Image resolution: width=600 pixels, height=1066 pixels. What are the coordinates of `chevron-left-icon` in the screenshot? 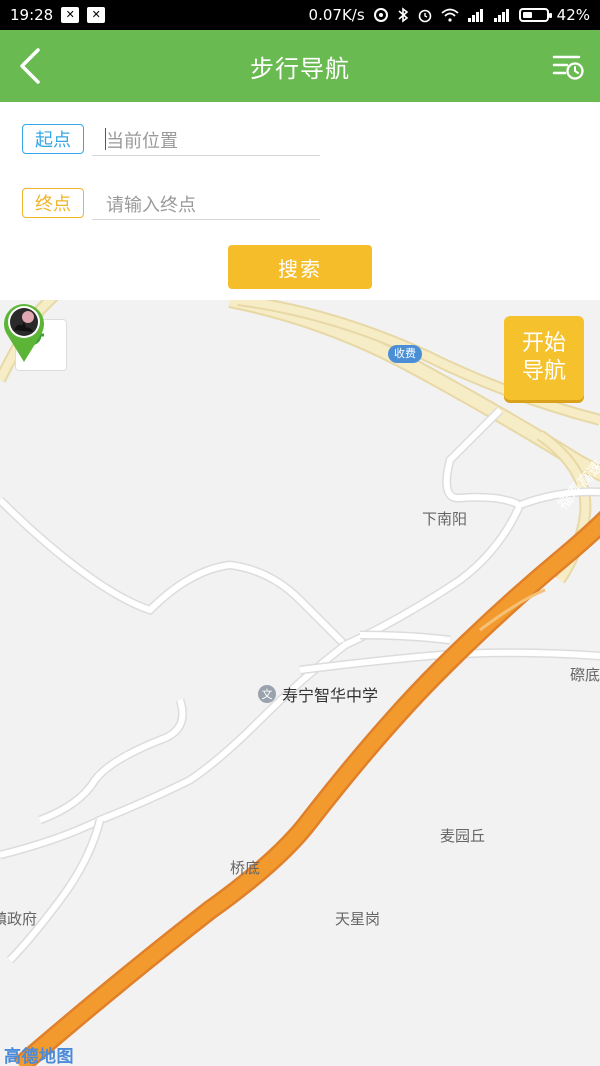 It's located at (30, 66).